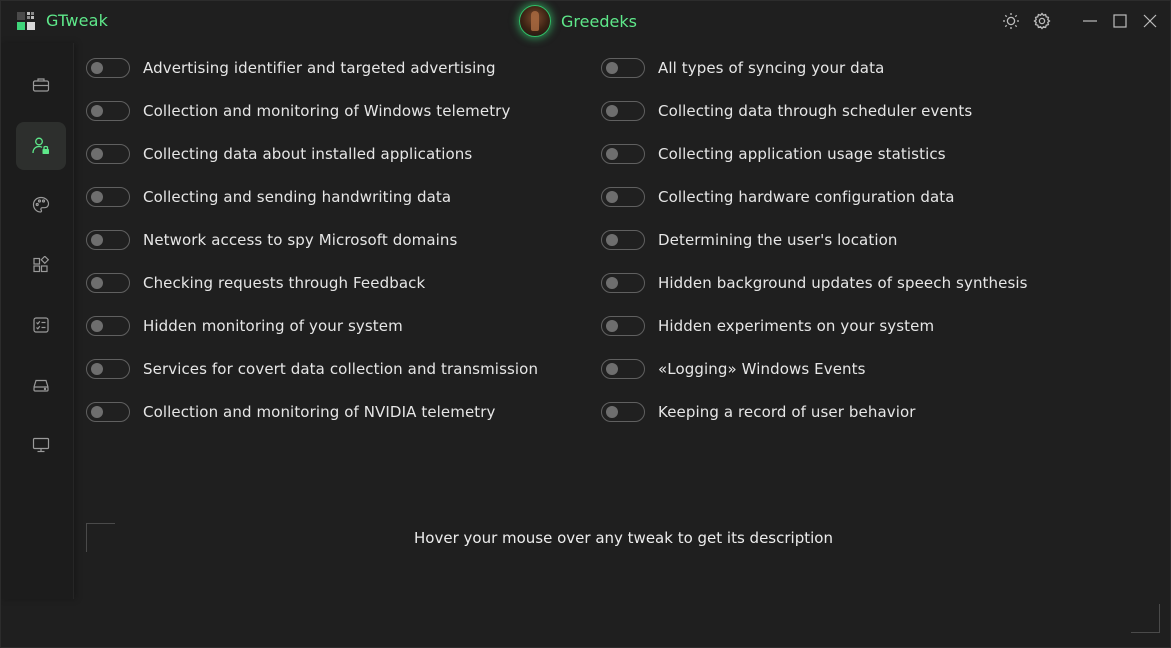 The image size is (1171, 648). I want to click on avatar, so click(535, 21).